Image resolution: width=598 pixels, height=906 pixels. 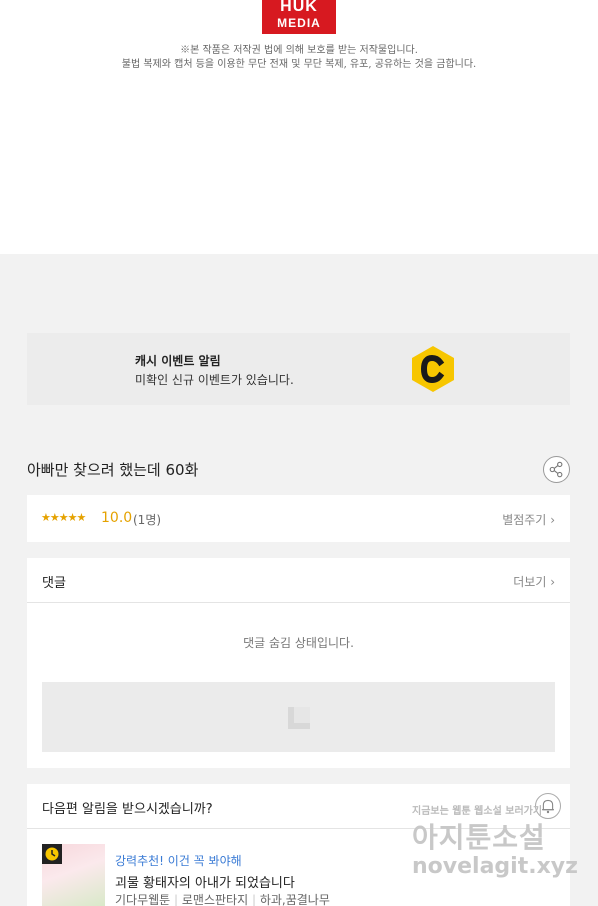 What do you see at coordinates (214, 380) in the screenshot?
I see `event-subtitle: 미확인 신규 이벤트가 있습니다.` at bounding box center [214, 380].